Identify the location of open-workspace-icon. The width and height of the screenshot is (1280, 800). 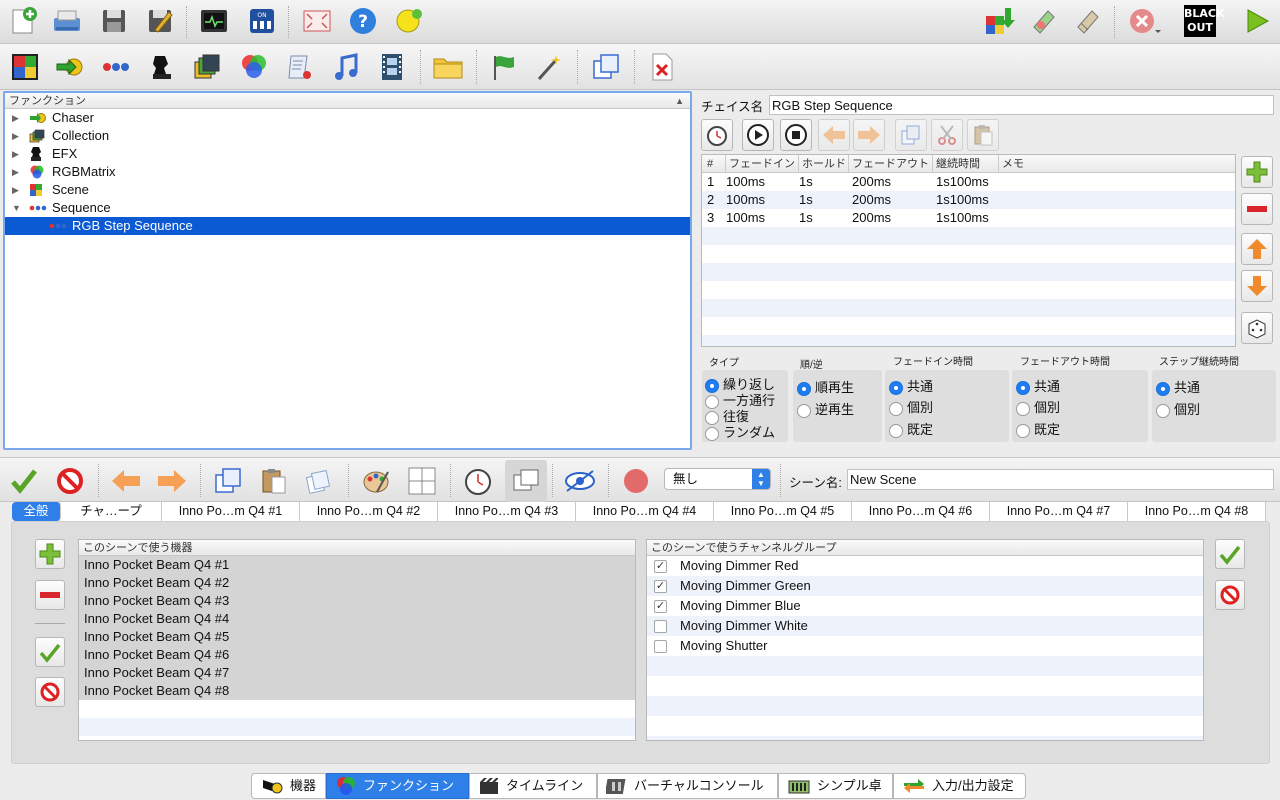
(67, 21).